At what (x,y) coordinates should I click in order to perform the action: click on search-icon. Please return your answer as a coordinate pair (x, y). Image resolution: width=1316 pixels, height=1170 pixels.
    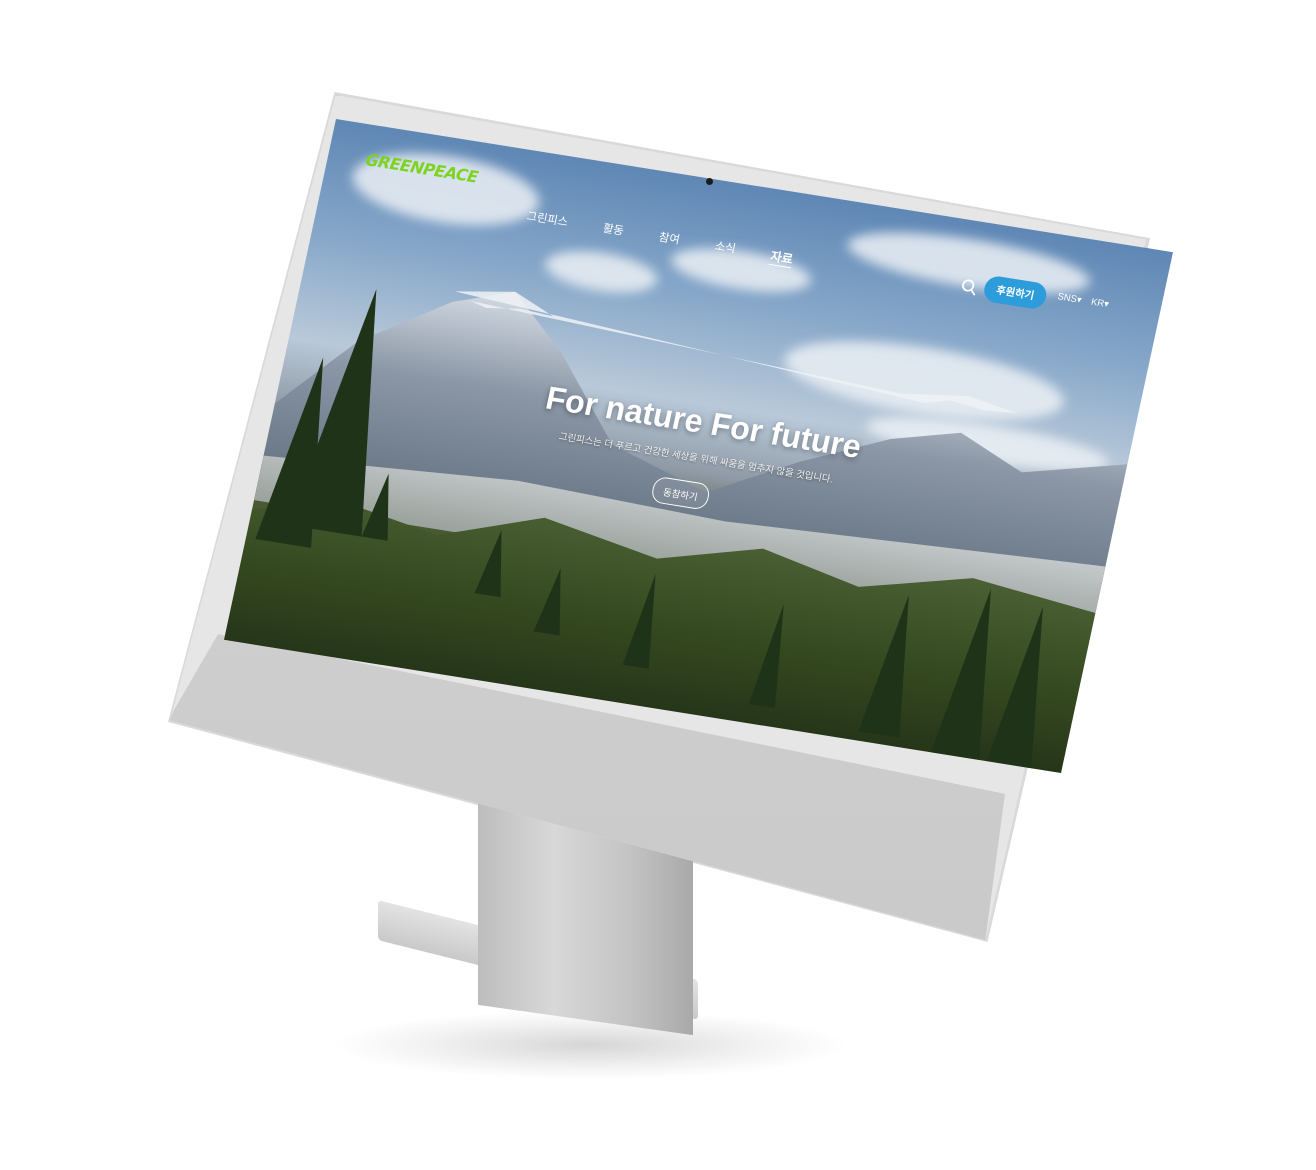
    Looking at the image, I should click on (969, 287).